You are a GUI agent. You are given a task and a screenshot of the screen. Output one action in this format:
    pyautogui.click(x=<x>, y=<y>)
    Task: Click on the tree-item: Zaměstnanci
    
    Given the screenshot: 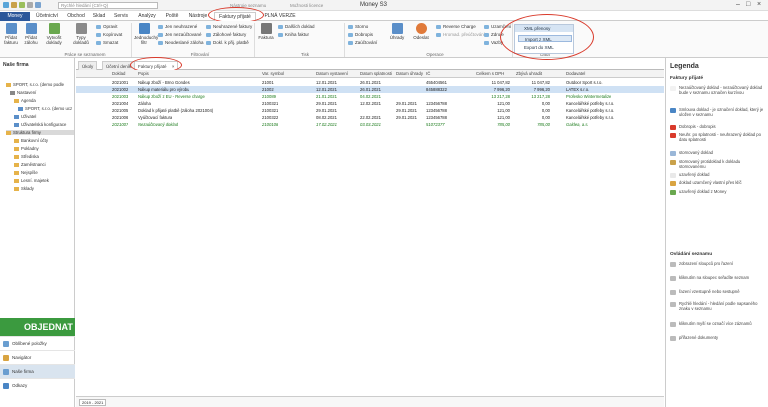 What is the action you would take?
    pyautogui.click(x=30, y=164)
    